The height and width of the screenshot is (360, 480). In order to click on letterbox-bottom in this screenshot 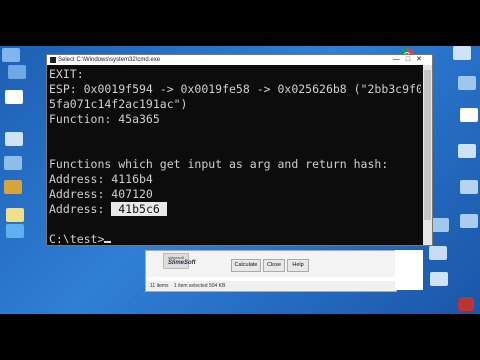, I will do `click(240, 337)`.